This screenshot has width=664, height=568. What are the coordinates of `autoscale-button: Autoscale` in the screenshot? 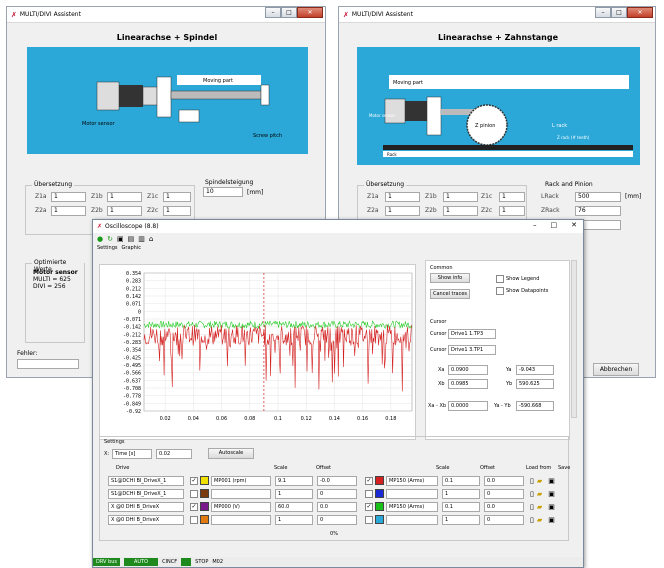 It's located at (231, 453).